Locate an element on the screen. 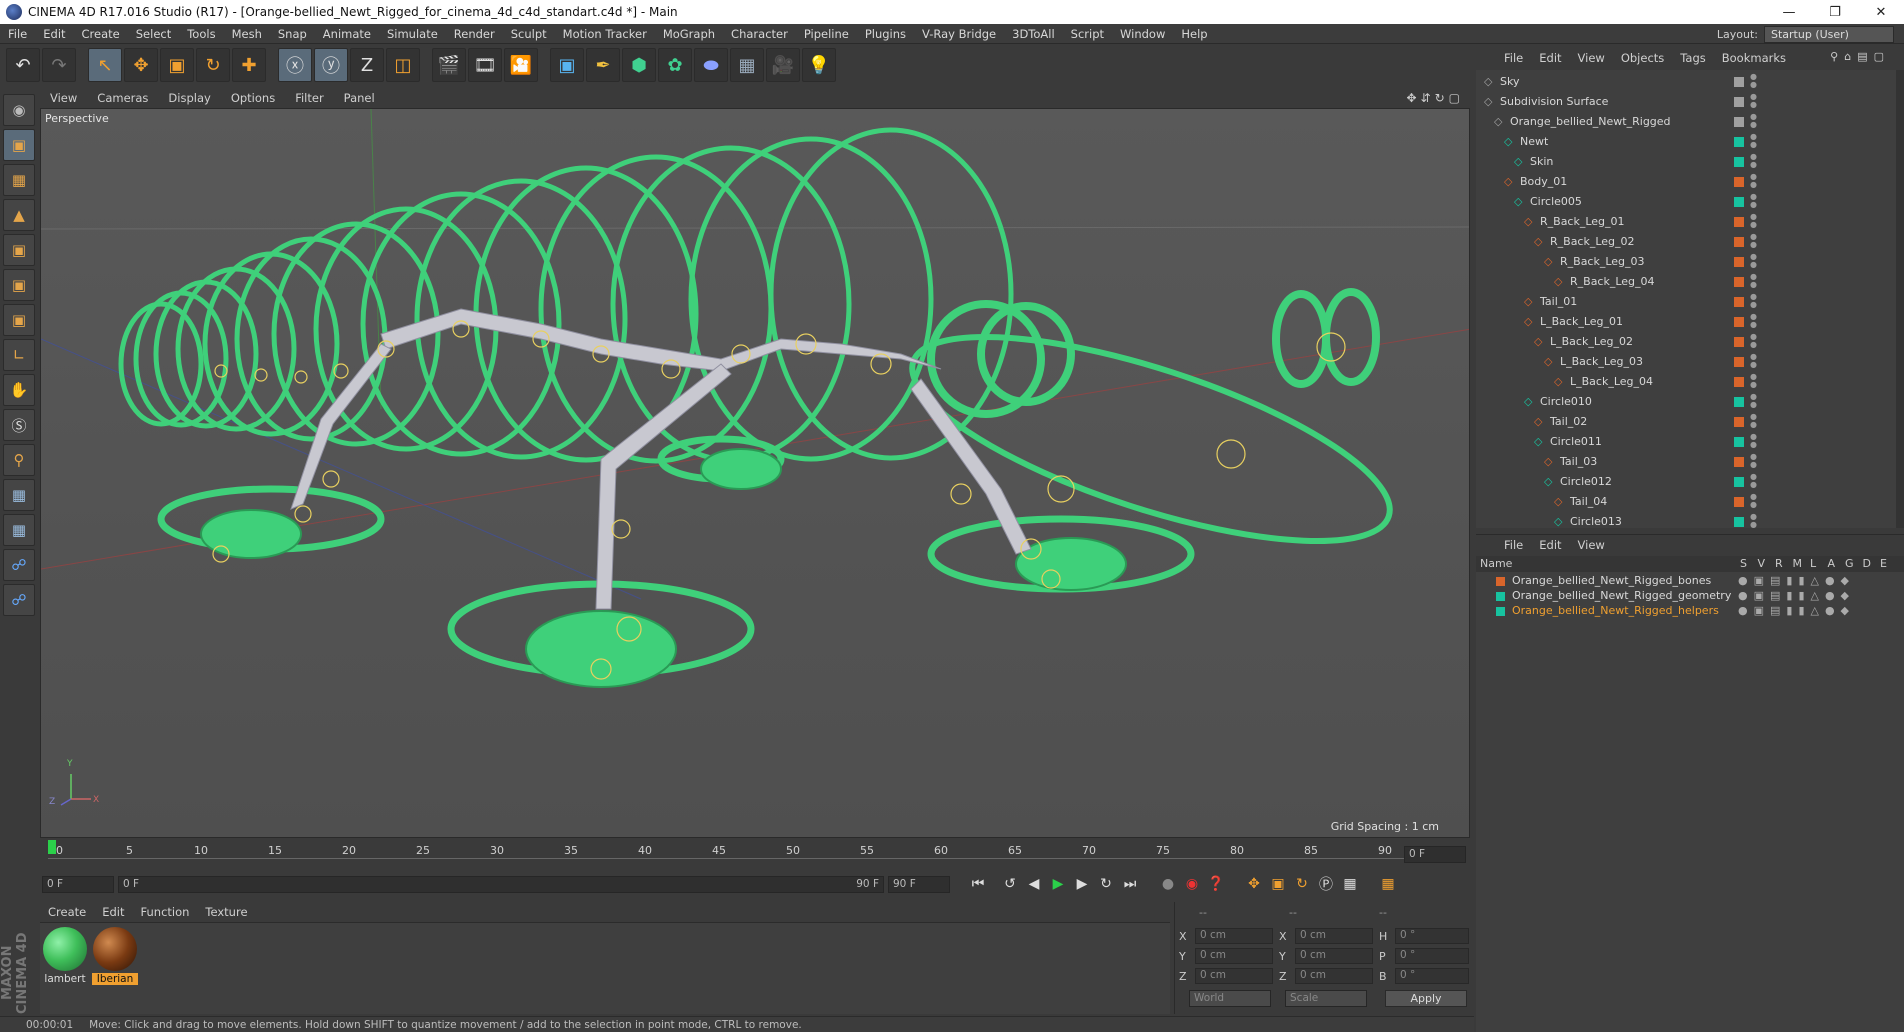  object-row: ◇ L_Back_Leg_02 ● ● is located at coordinates (1686, 342).